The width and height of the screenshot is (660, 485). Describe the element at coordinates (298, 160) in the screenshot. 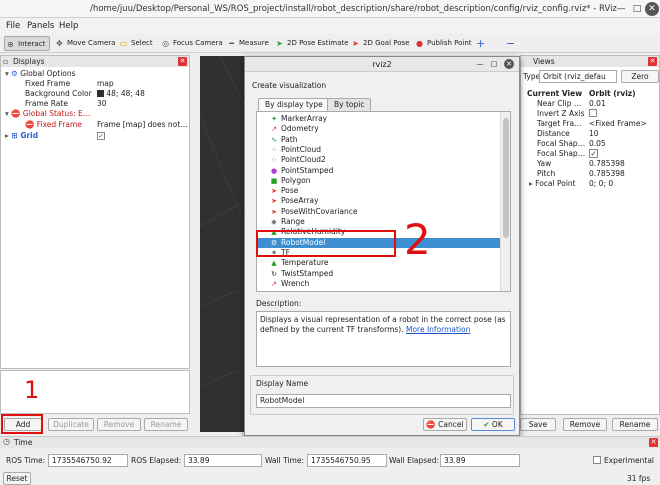

I see `display-type-item: ⁘ PointCloud2` at that location.